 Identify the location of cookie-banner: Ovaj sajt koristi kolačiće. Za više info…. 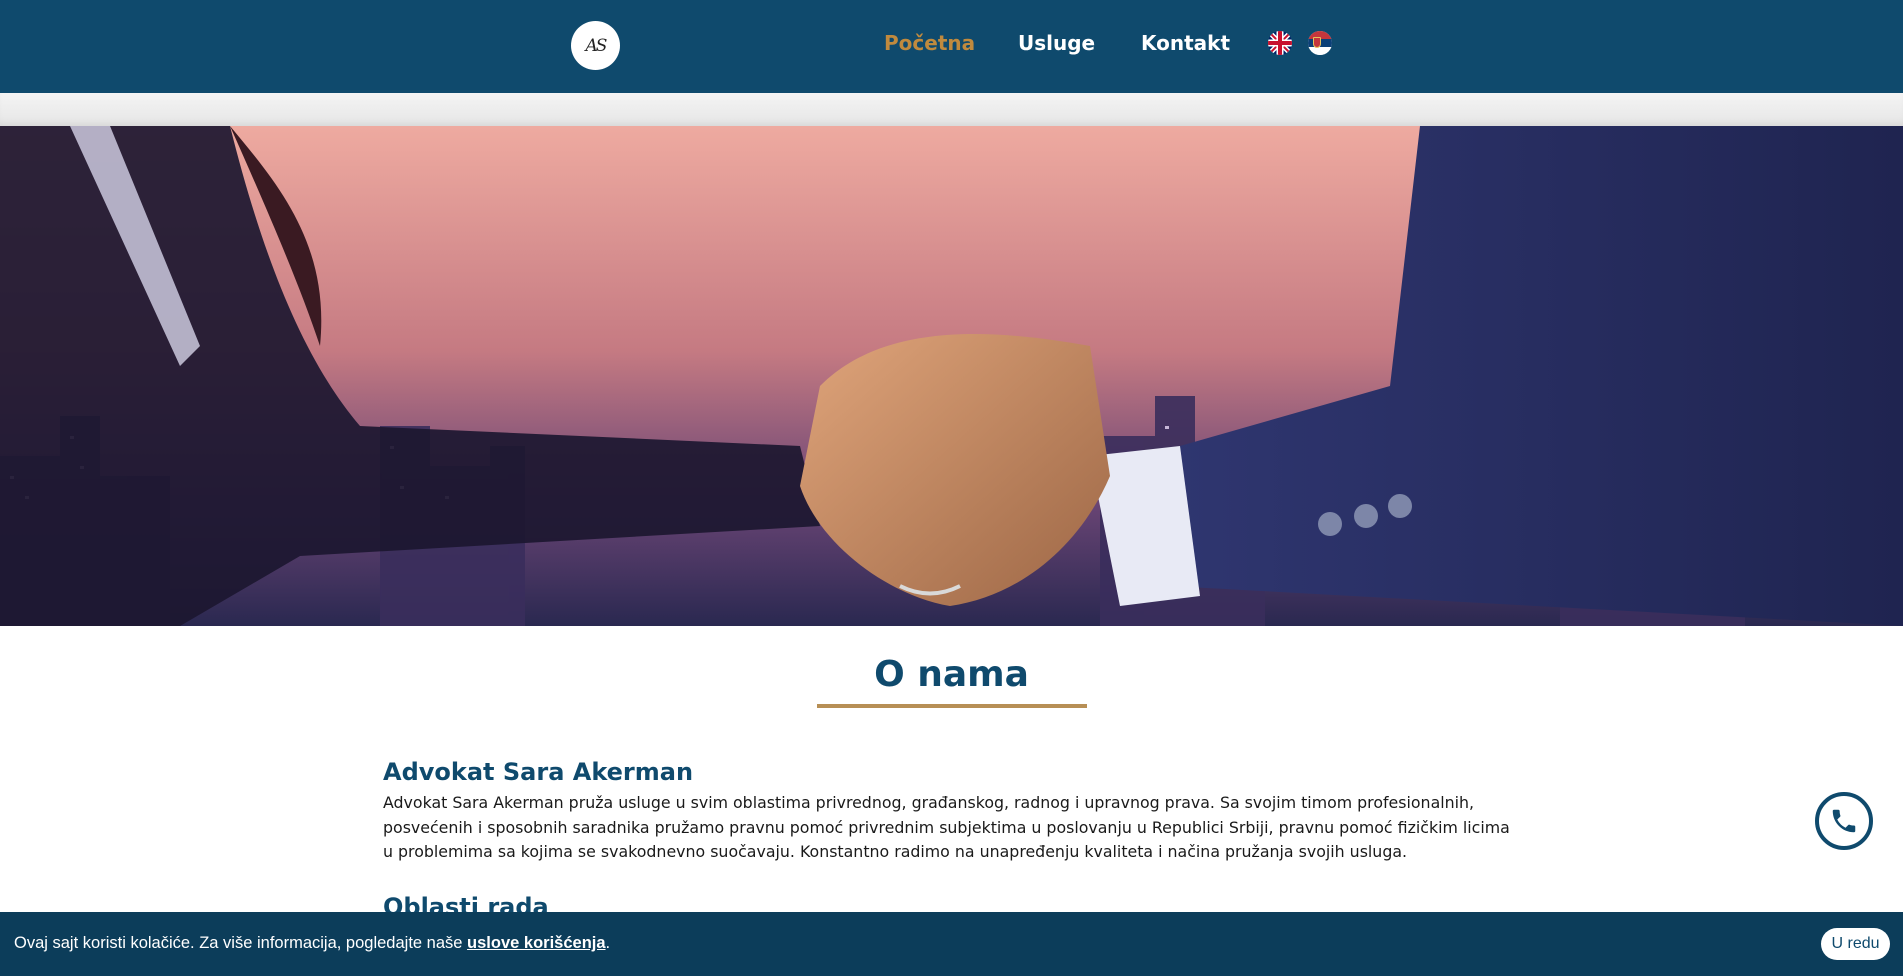
(951, 944).